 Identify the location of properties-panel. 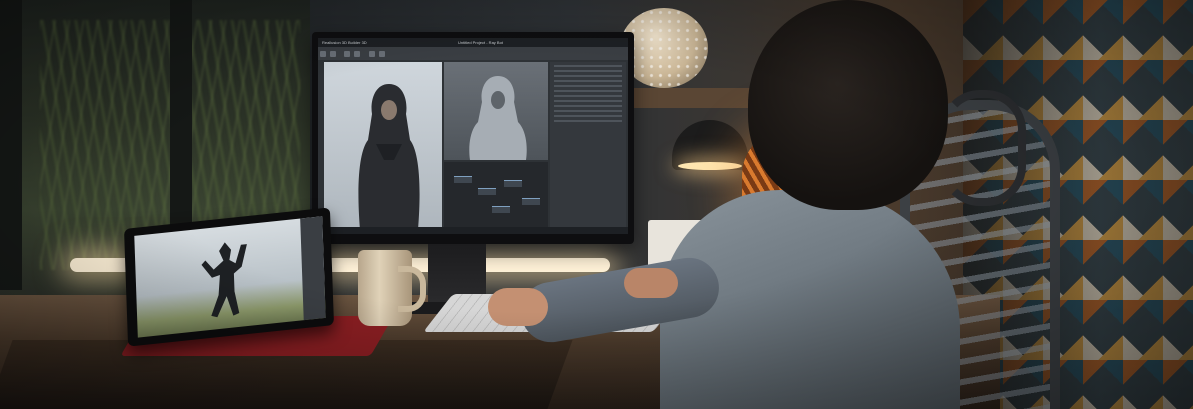
(588, 145).